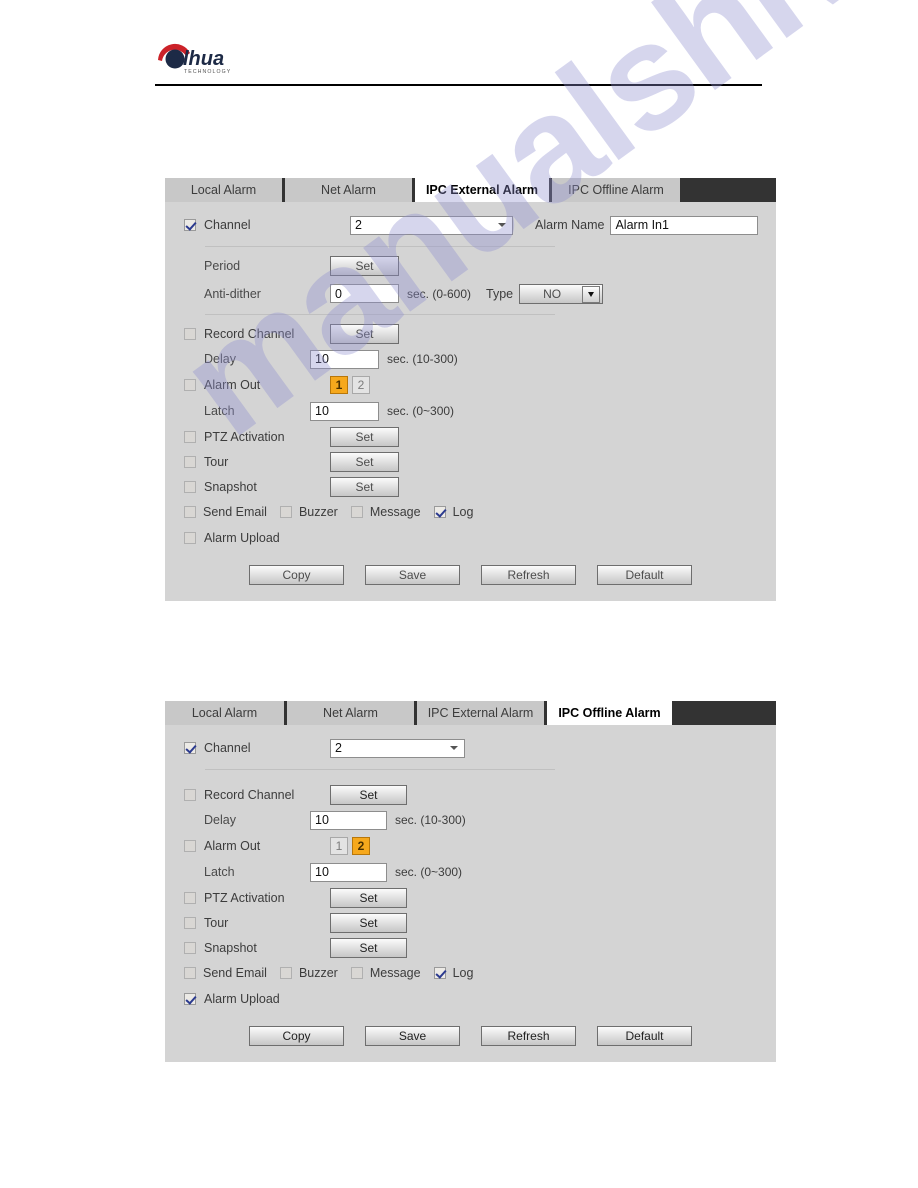  Describe the element at coordinates (502, 225) in the screenshot. I see `chevron-down-icon` at that location.